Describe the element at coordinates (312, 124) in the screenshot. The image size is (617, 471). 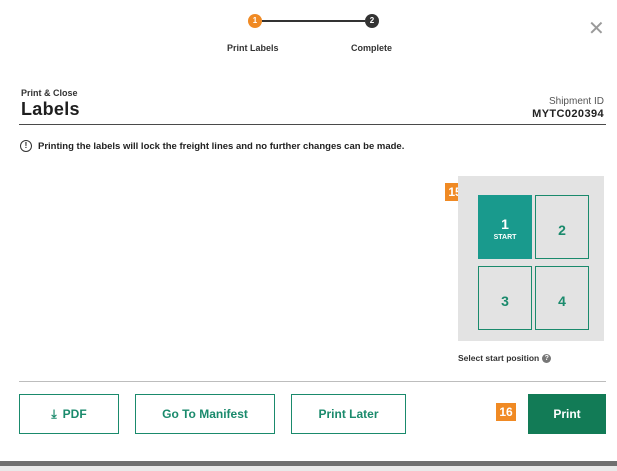
I see `header-divider` at that location.